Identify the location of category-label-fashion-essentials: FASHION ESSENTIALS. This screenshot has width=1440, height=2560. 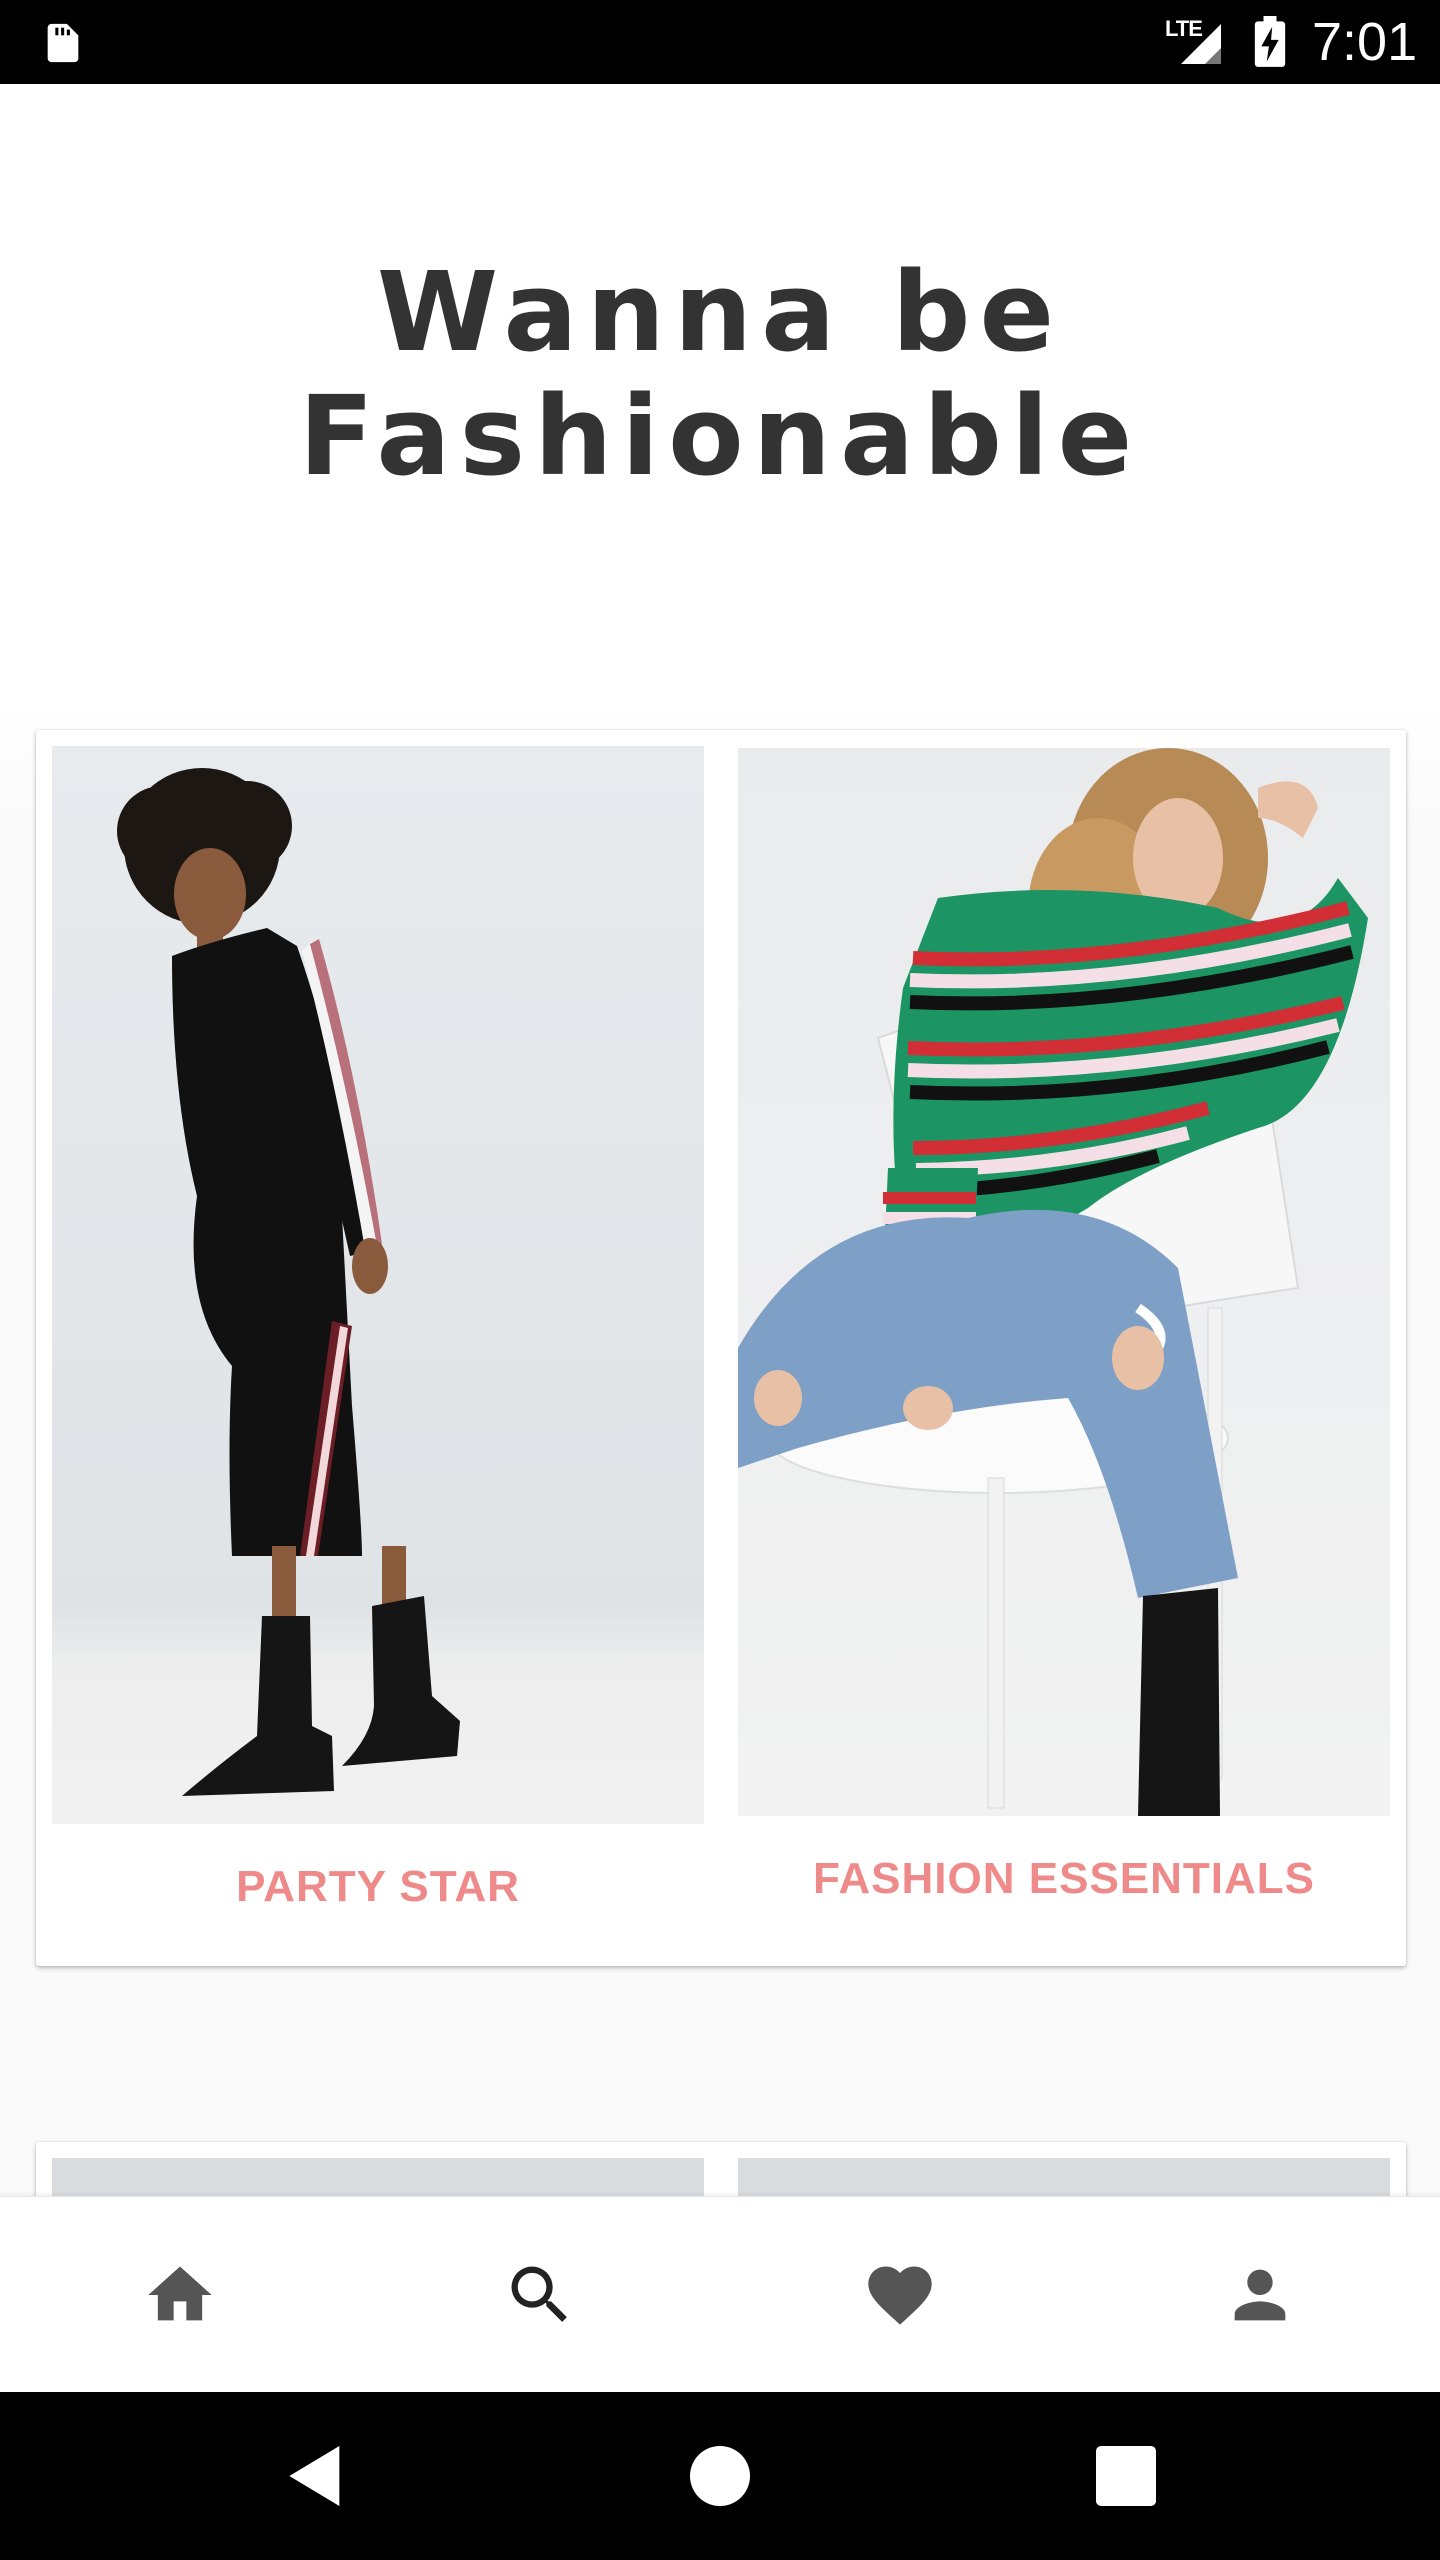
(1064, 1878).